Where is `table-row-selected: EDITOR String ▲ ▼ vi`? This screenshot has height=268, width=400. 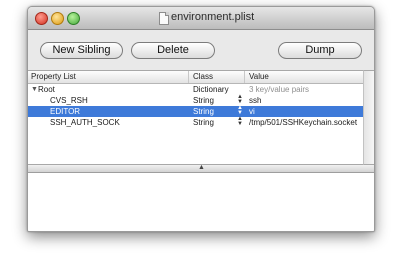 table-row-selected: EDITOR String ▲ ▼ vi is located at coordinates (196, 111).